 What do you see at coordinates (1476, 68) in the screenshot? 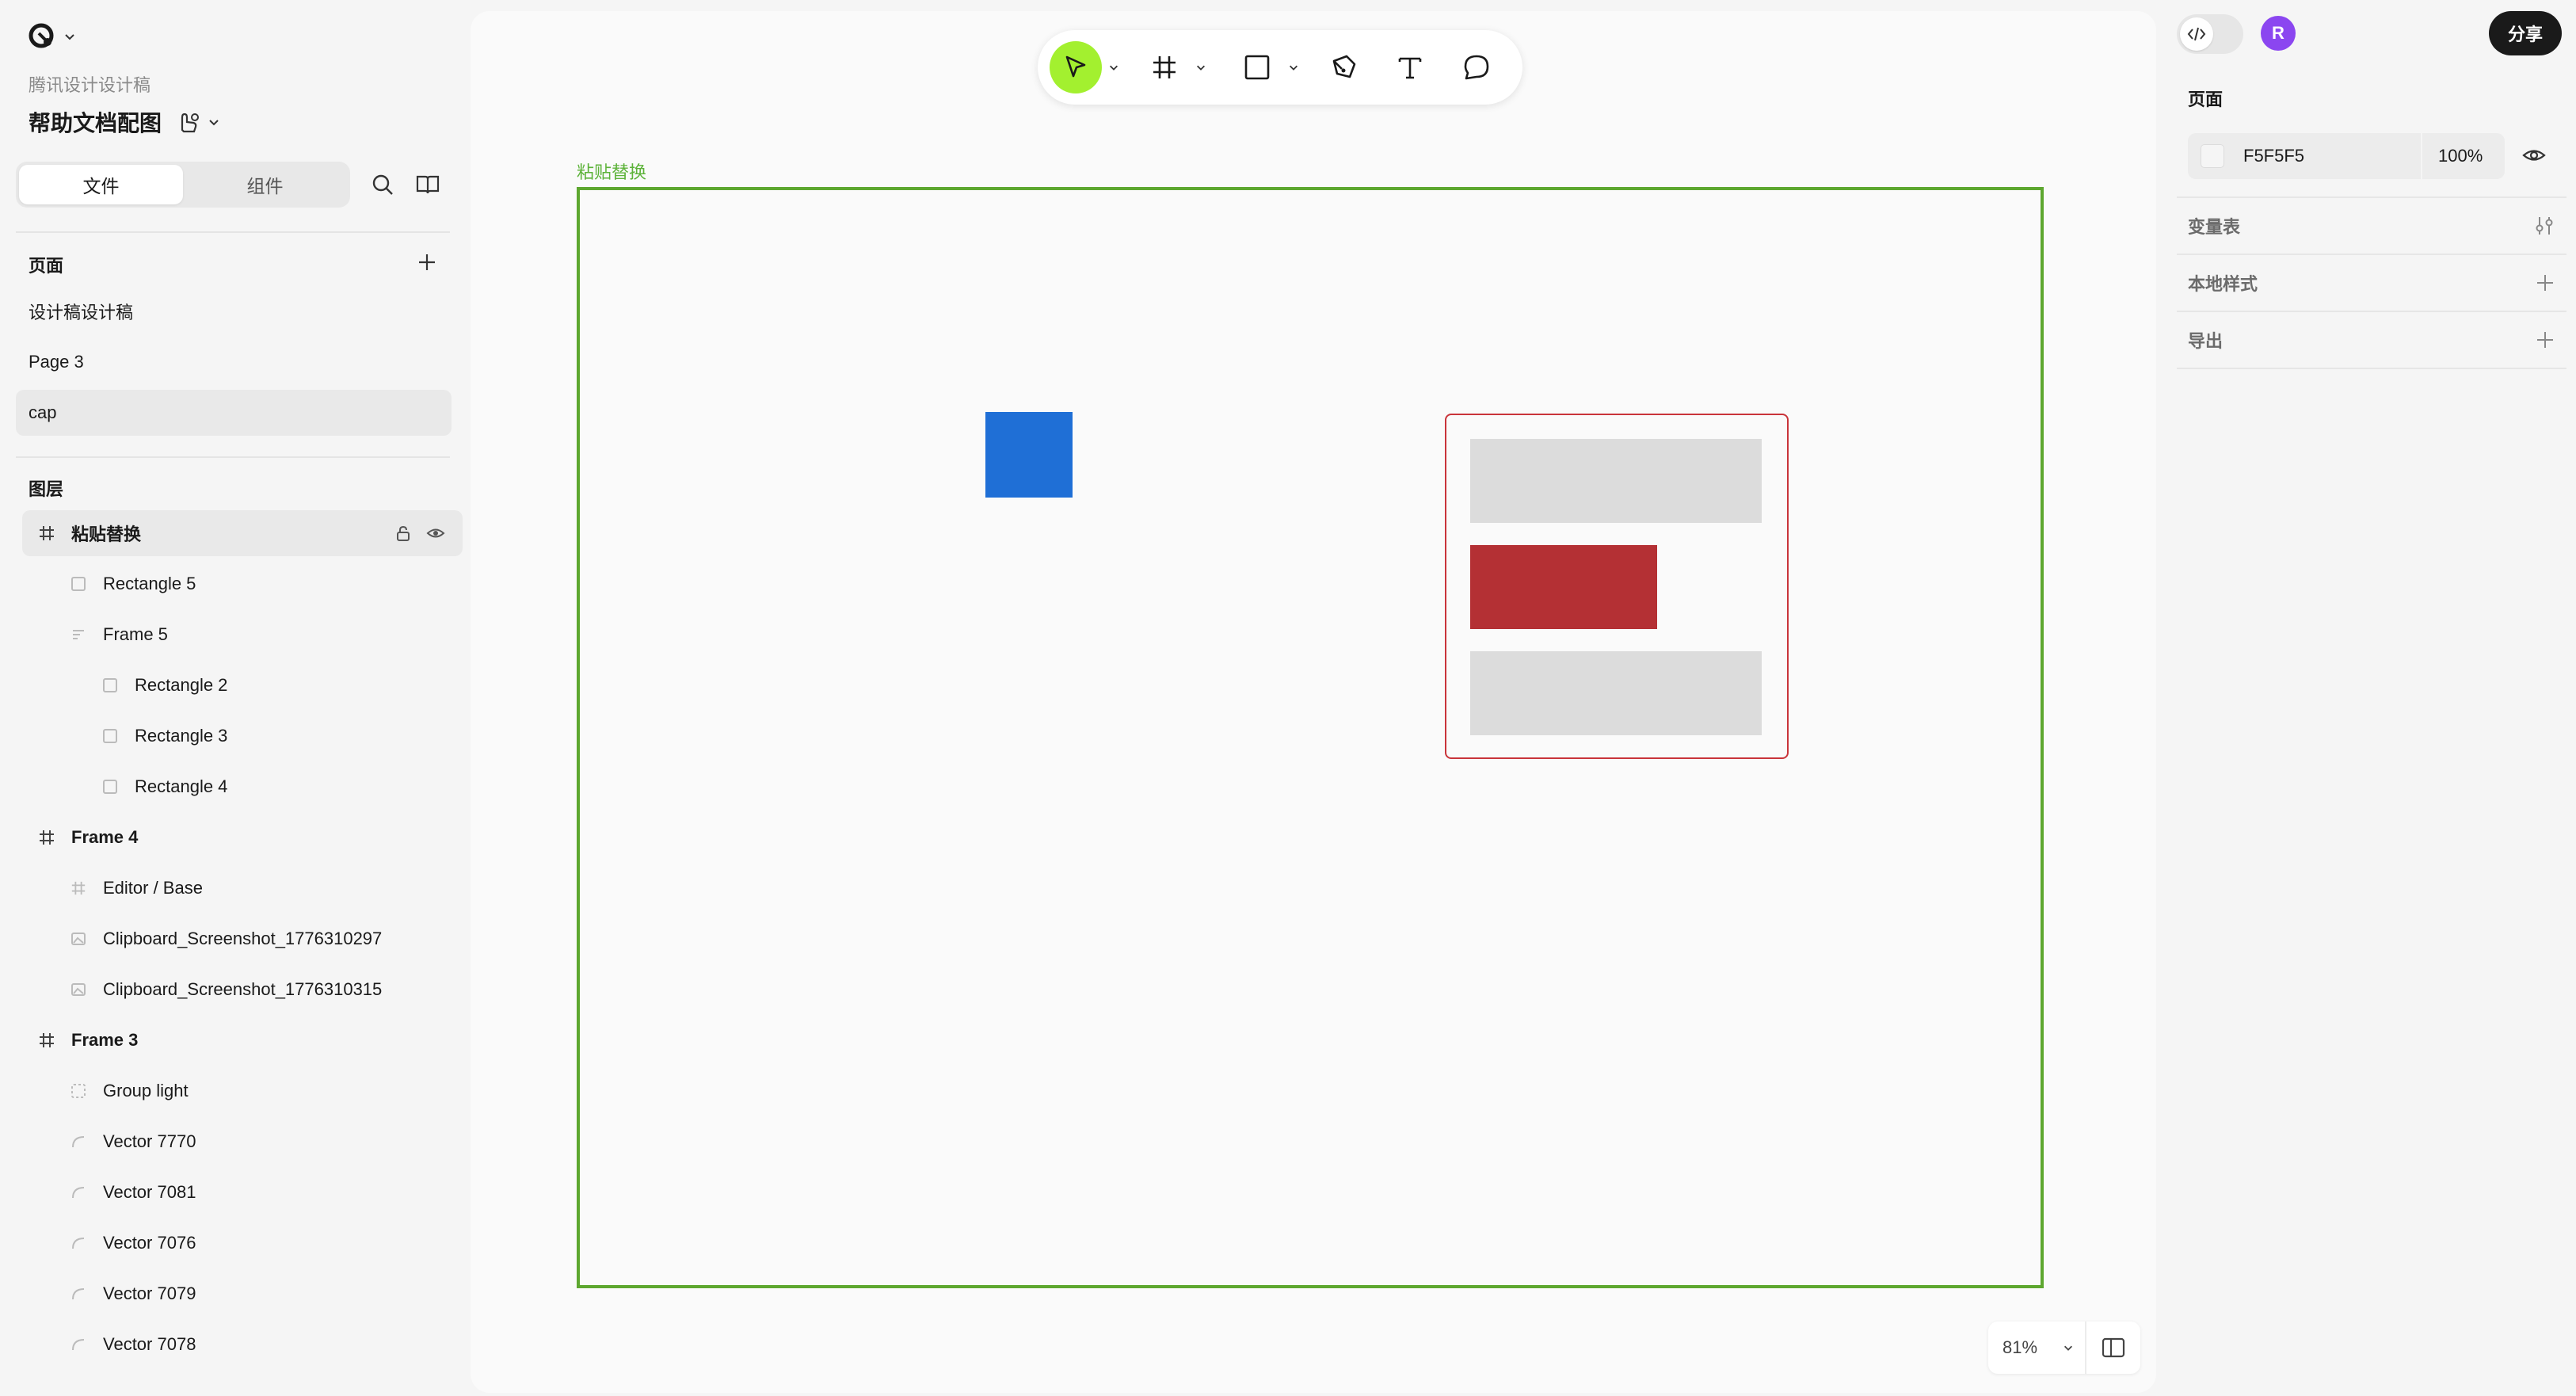
I see `comment-tool-button` at bounding box center [1476, 68].